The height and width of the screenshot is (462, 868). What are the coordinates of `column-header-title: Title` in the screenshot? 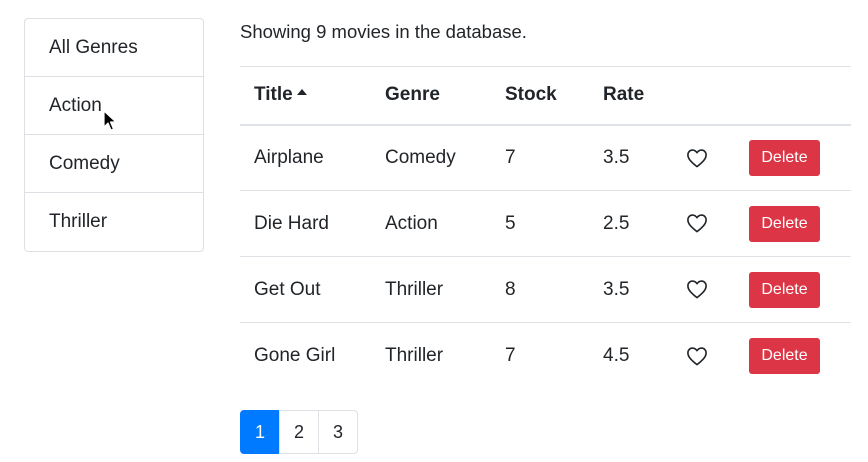 It's located at (305, 96).